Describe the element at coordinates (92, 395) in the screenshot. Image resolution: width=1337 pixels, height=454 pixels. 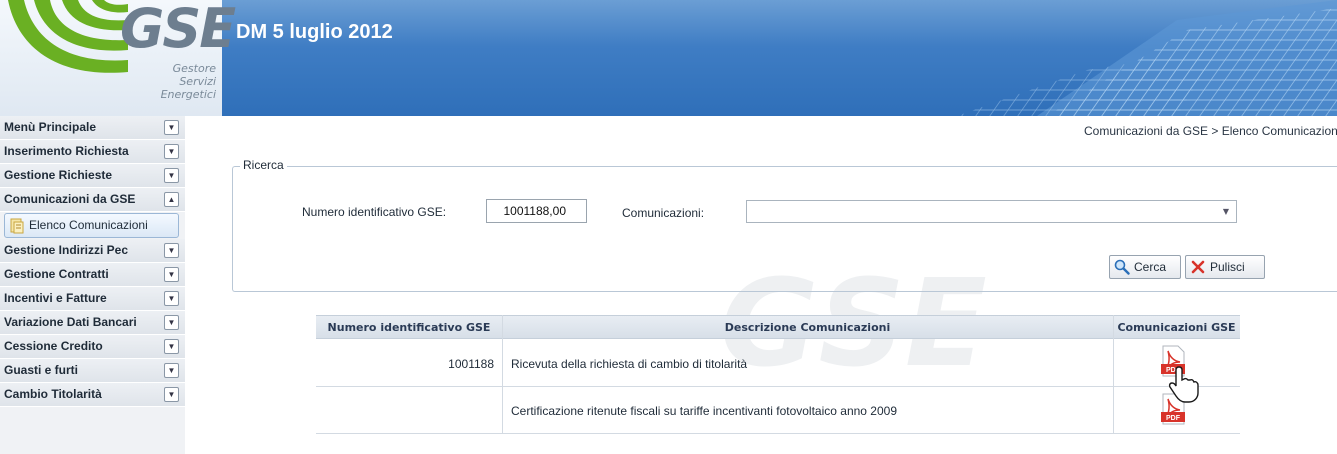
I see `sidebar-item-cambio-titolarita: Cambio Titolarità ▼` at that location.